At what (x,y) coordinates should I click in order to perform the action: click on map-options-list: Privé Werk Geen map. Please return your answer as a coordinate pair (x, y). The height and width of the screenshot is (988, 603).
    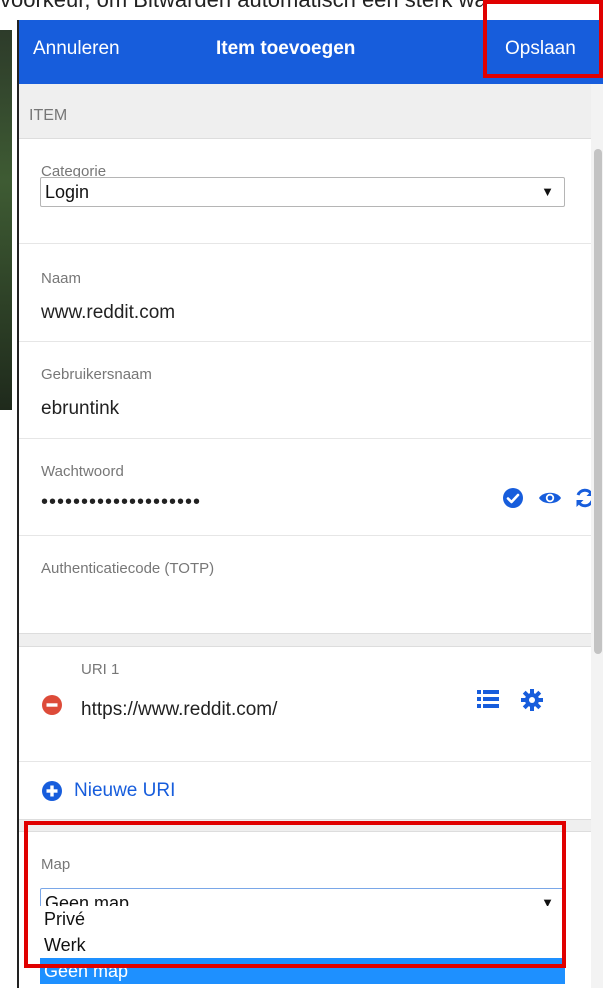
    Looking at the image, I should click on (302, 945).